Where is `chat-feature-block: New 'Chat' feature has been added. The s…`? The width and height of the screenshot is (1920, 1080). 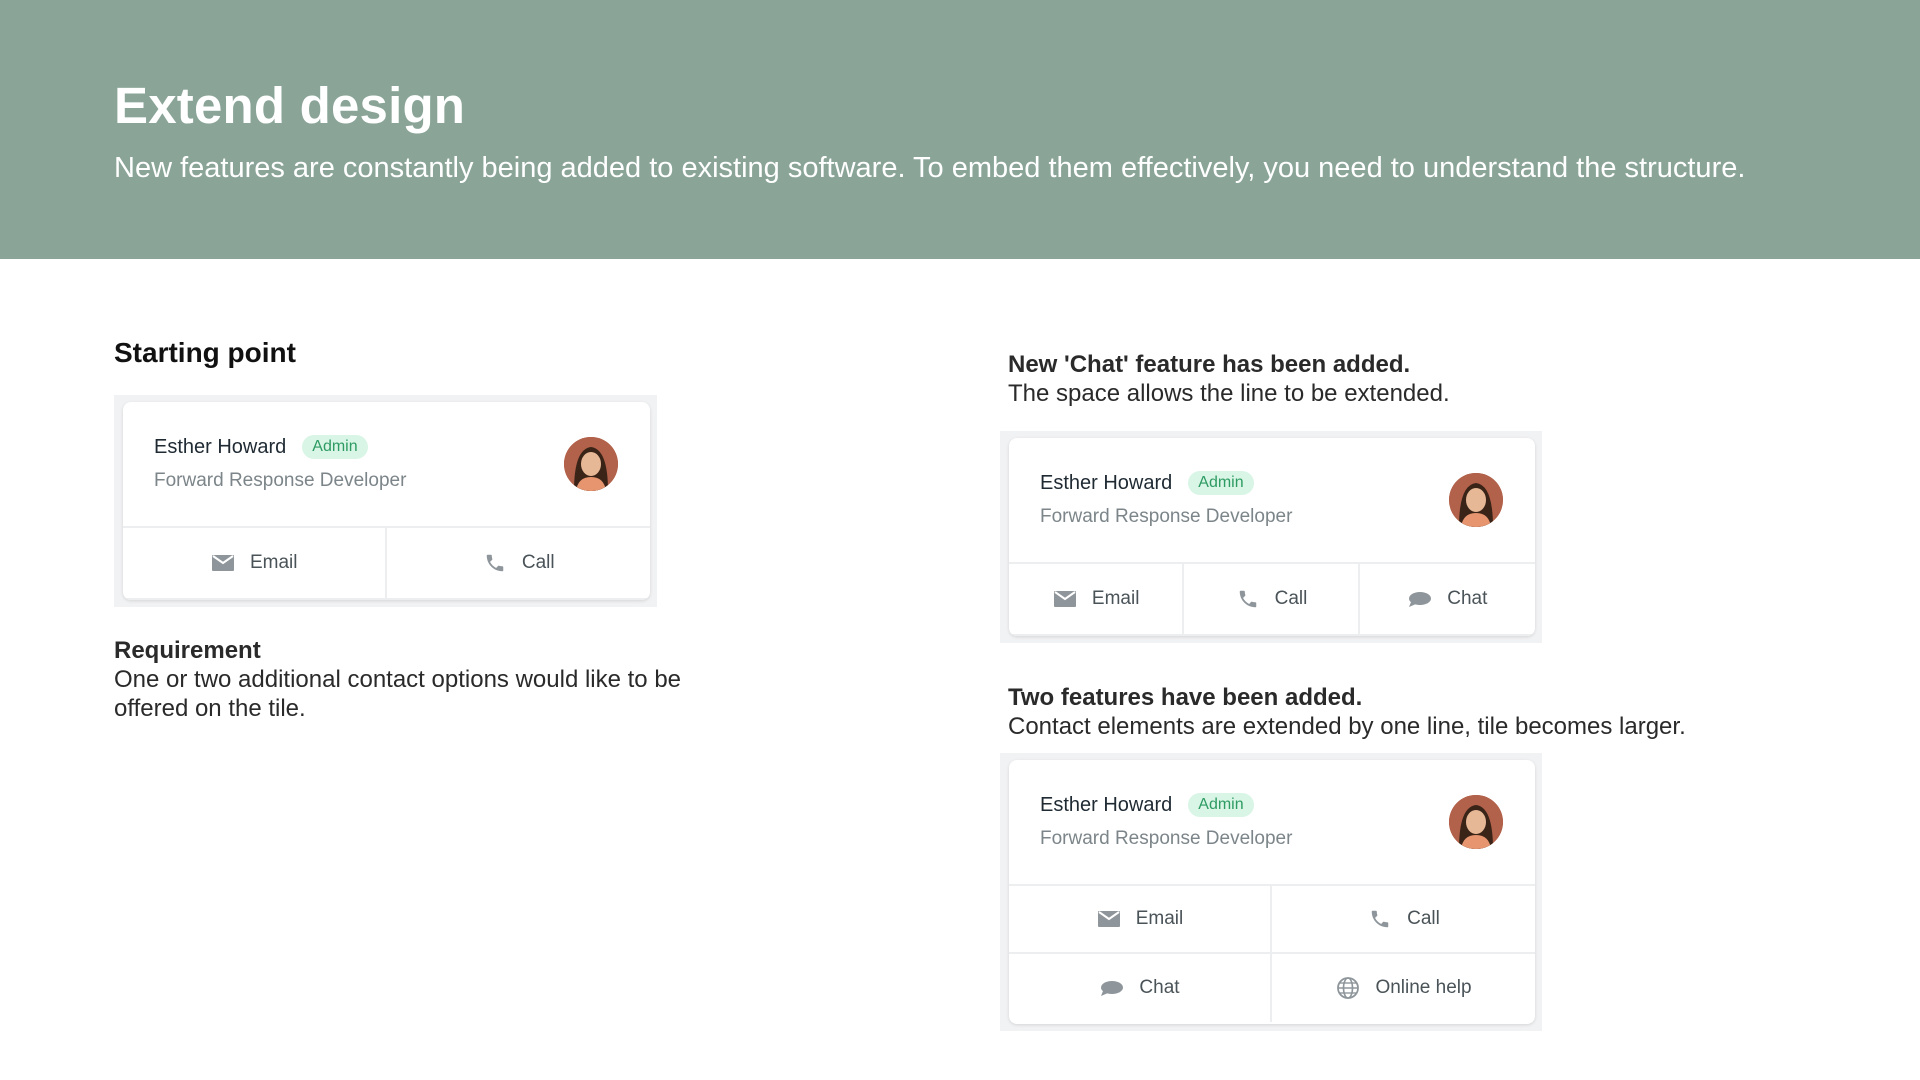 chat-feature-block: New 'Chat' feature has been added. The s… is located at coordinates (1408, 379).